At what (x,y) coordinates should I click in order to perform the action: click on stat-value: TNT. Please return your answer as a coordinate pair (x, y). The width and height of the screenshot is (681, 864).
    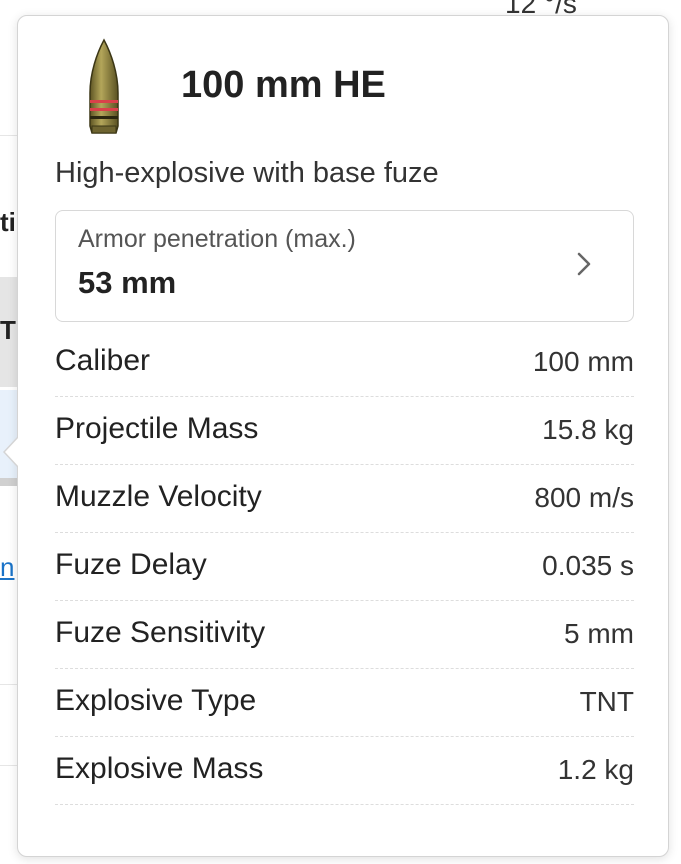
    Looking at the image, I should click on (606, 701).